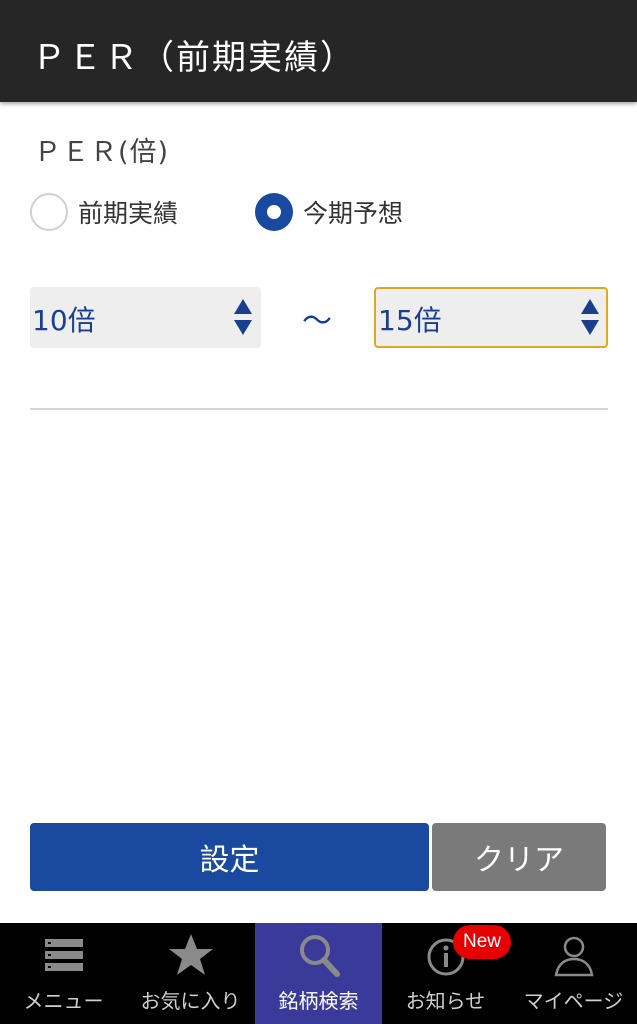 This screenshot has width=637, height=1024. What do you see at coordinates (445, 1001) in the screenshot?
I see `tab-label: お知らせ` at bounding box center [445, 1001].